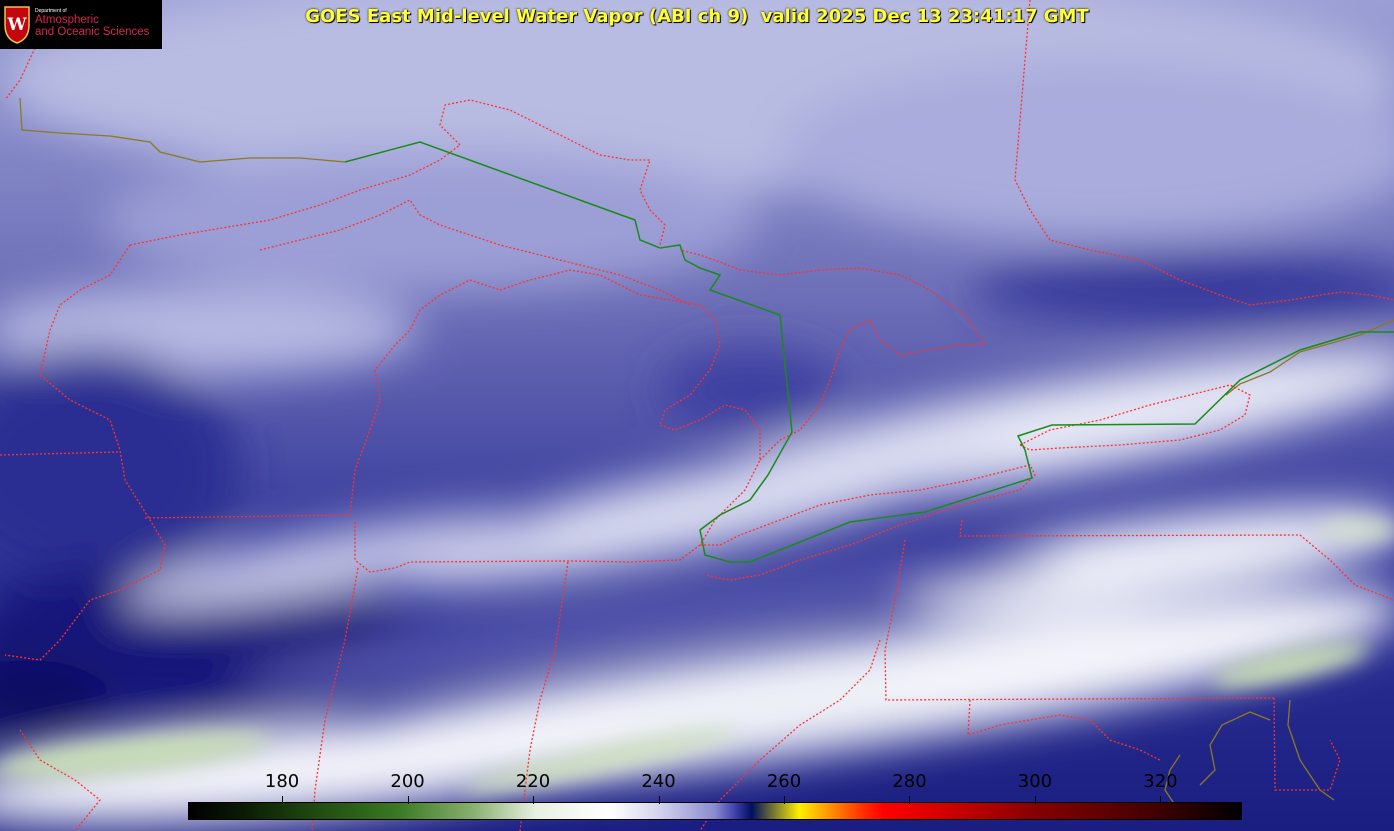 The image size is (1394, 831). Describe the element at coordinates (909, 781) in the screenshot. I see `colorbar-tick-label: 280` at that location.